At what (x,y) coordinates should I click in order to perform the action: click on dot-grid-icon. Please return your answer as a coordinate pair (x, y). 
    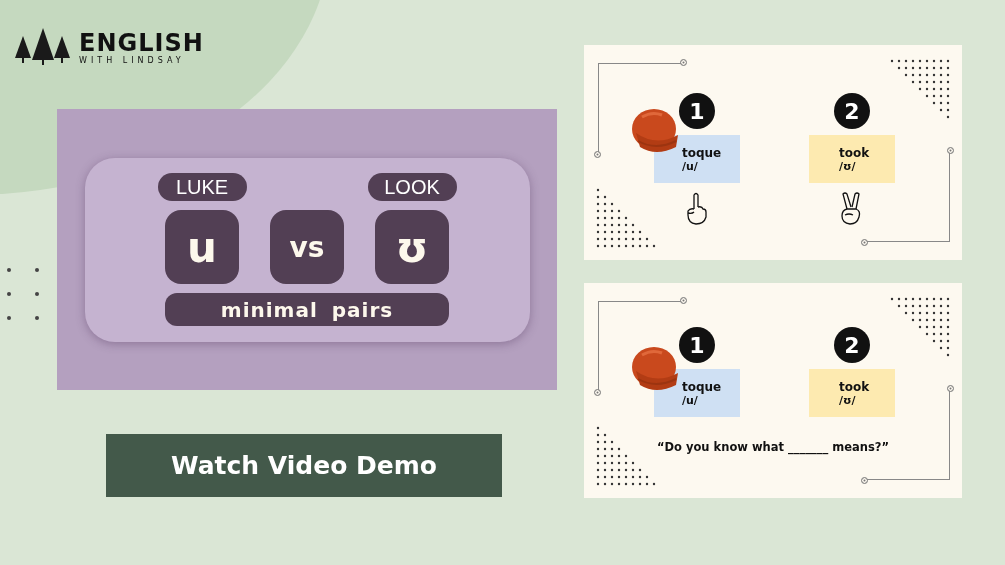
    Looking at the image, I should click on (24, 294).